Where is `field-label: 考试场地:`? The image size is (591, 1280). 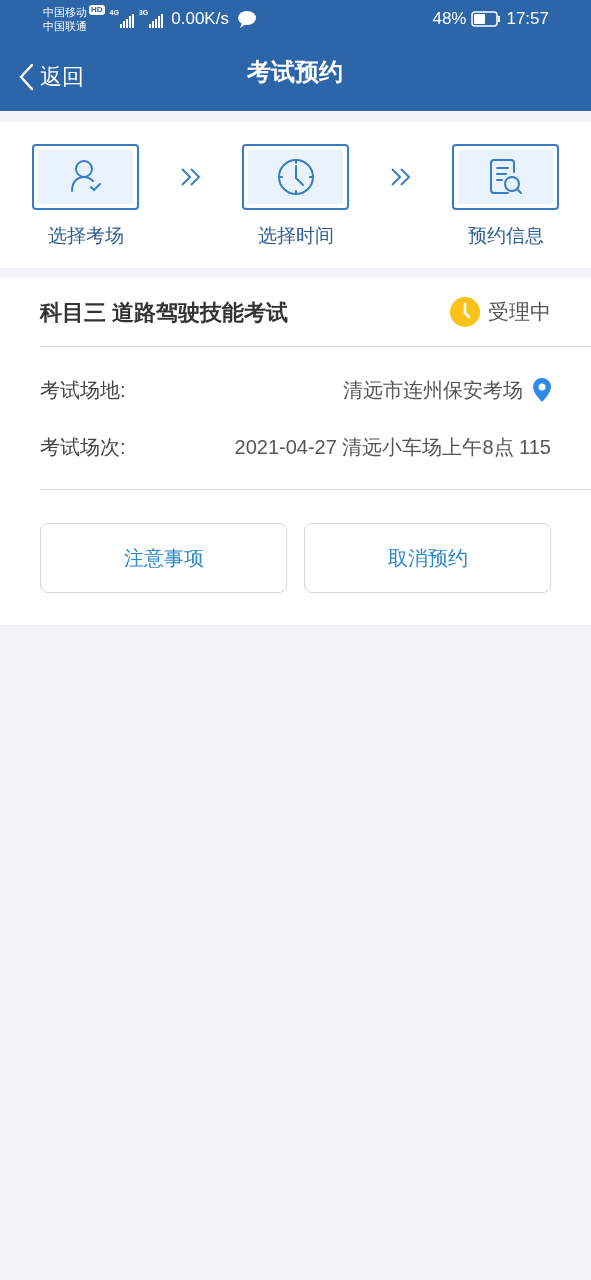
field-label: 考试场地: is located at coordinates (83, 390).